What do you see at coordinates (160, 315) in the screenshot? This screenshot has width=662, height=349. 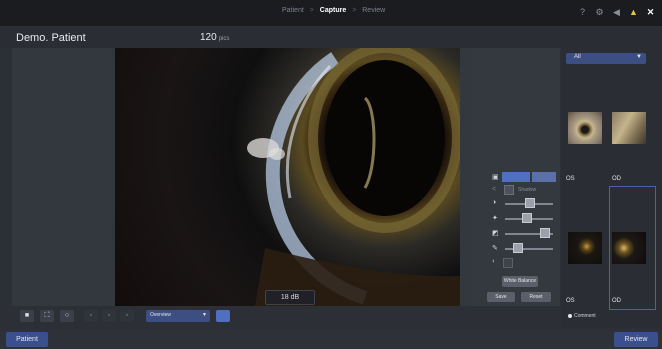 I see `mode-value: Overview` at bounding box center [160, 315].